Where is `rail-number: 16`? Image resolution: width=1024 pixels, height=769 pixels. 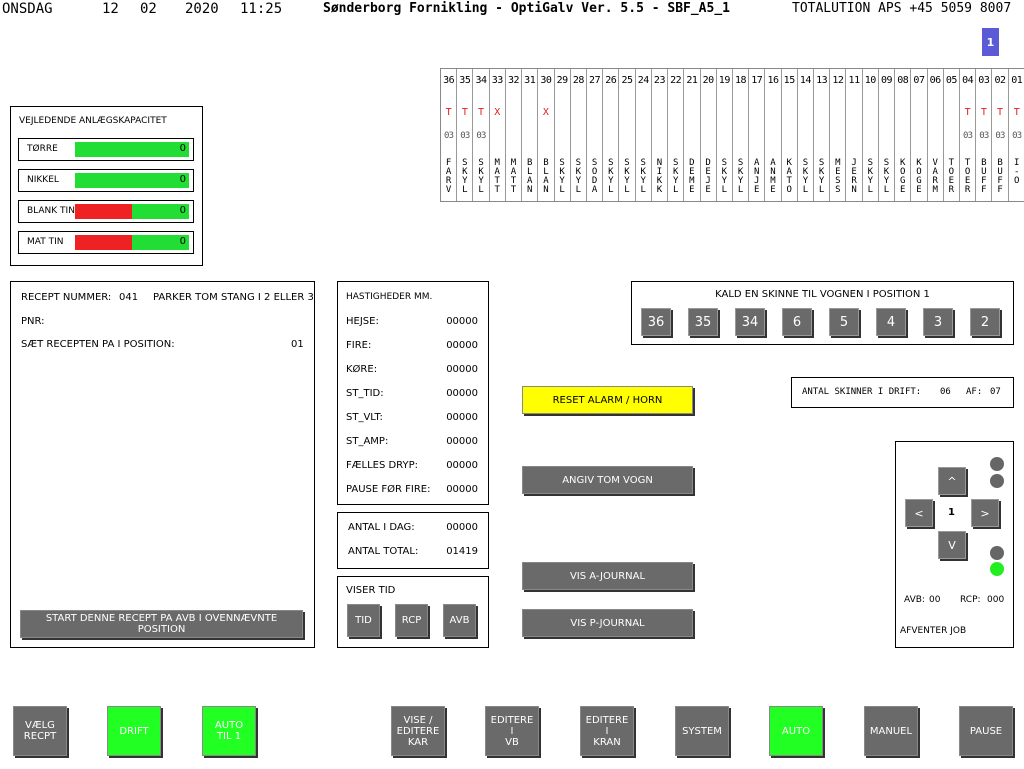 rail-number: 16 is located at coordinates (773, 80).